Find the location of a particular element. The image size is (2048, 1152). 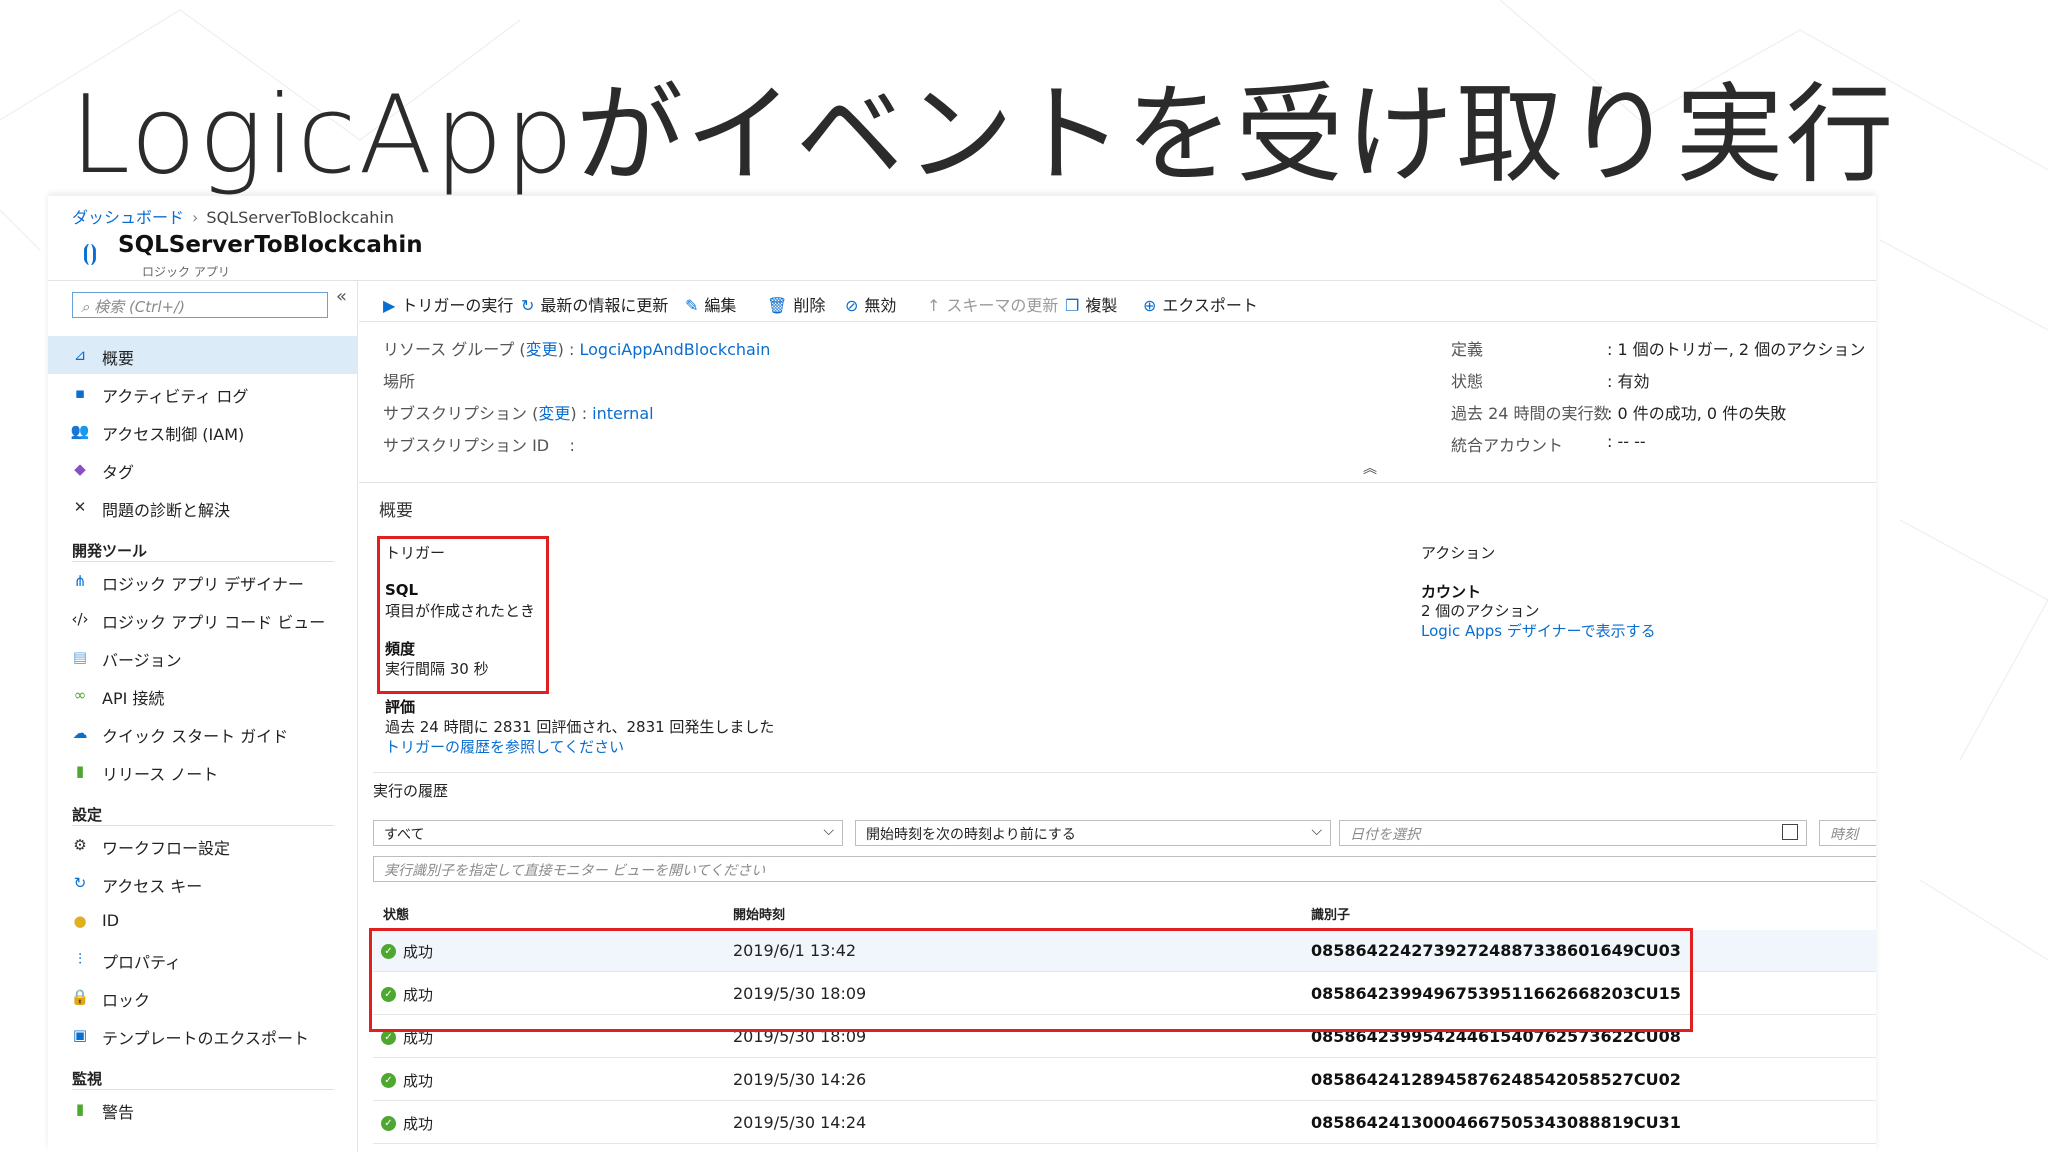

sidebar-item: ◆ タグ is located at coordinates (203, 469).